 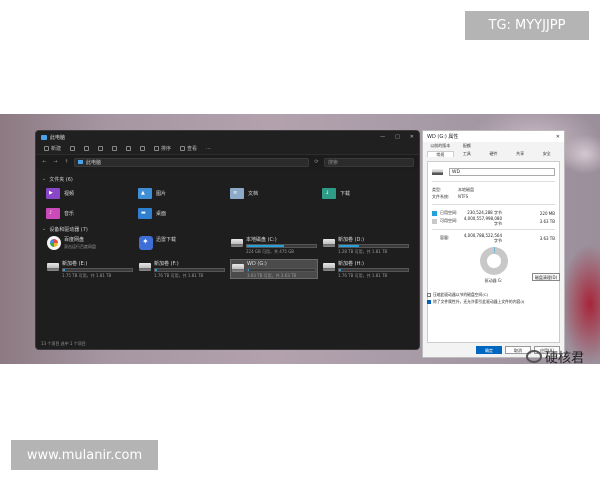 What do you see at coordinates (534, 356) in the screenshot?
I see `weibo-icon` at bounding box center [534, 356].